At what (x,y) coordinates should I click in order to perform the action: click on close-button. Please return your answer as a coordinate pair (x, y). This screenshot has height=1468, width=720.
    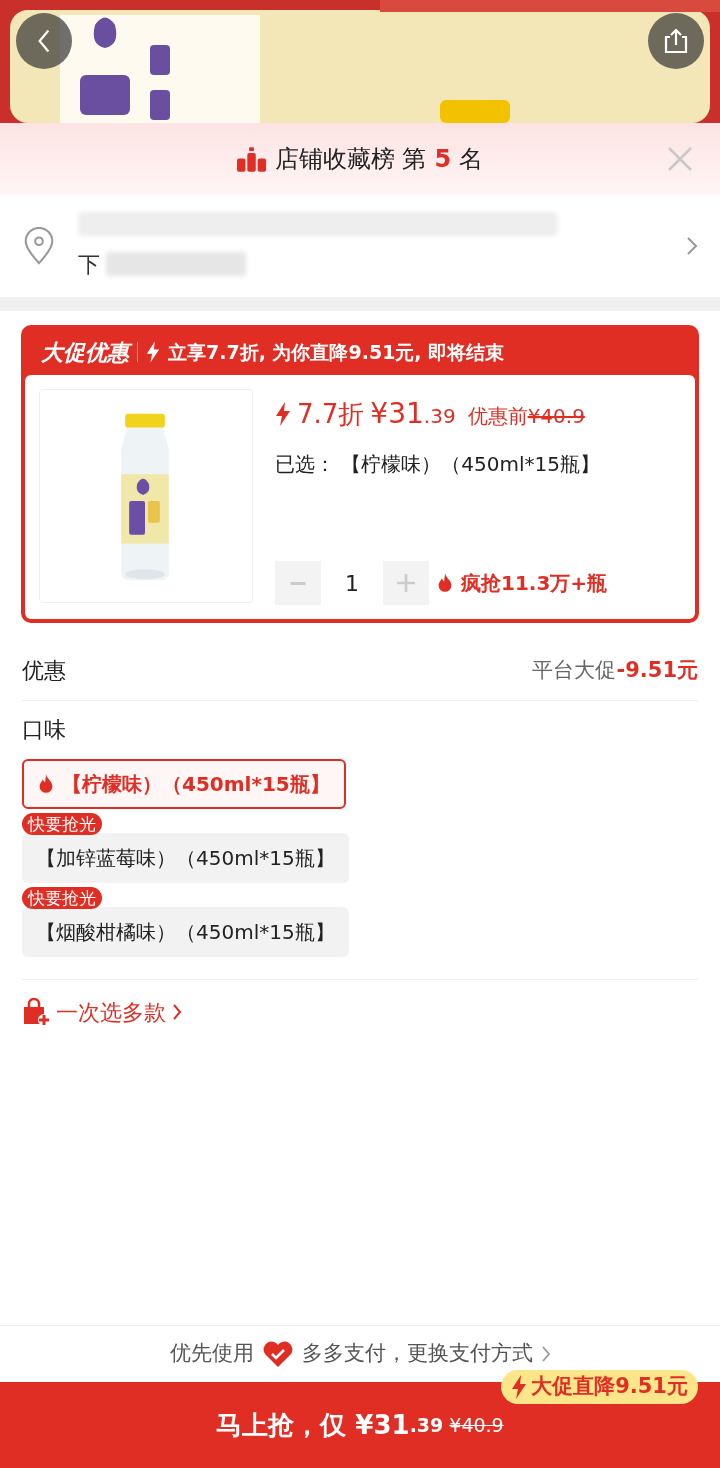
    Looking at the image, I should click on (680, 159).